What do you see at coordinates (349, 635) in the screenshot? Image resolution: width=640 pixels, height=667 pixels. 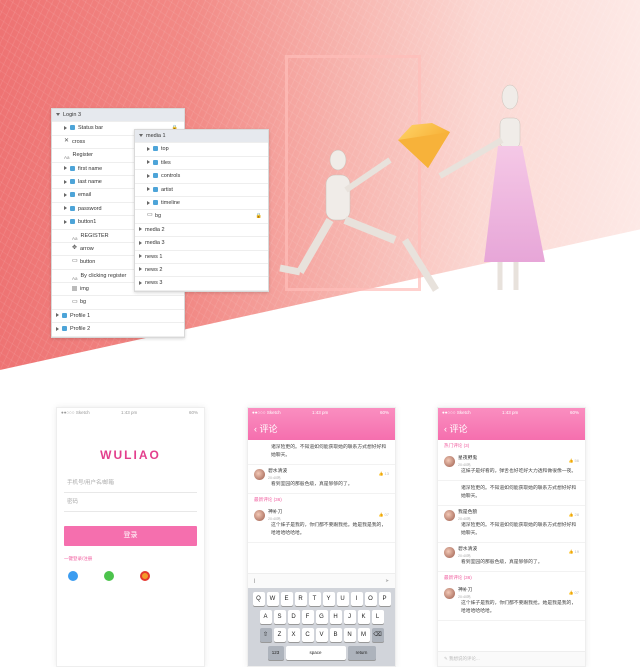 I see `keyboard-key: N` at bounding box center [349, 635].